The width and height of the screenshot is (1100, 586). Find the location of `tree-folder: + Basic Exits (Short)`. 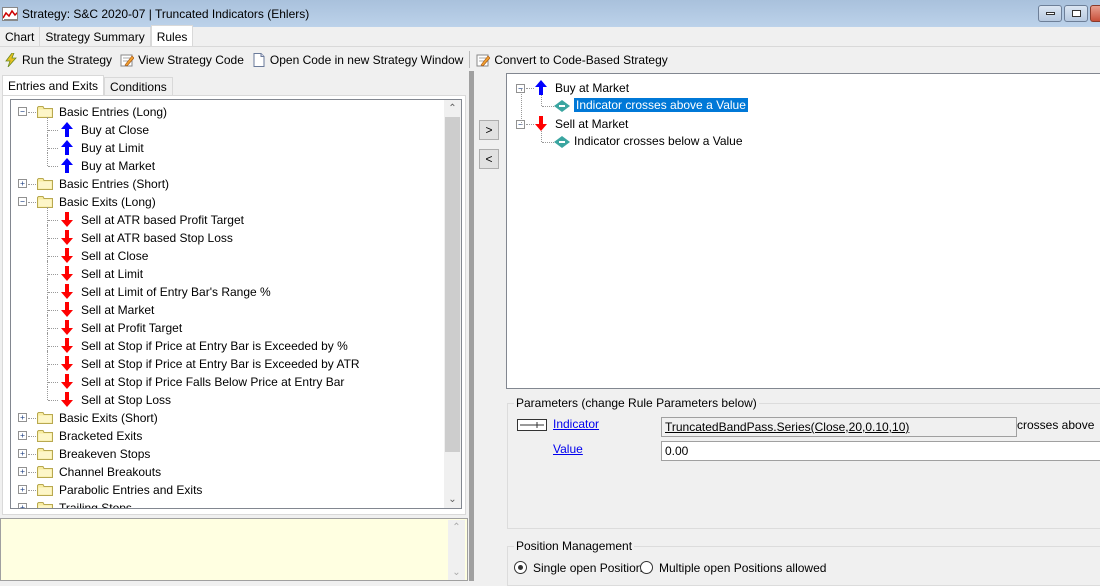

tree-folder: + Basic Exits (Short) is located at coordinates (227, 418).